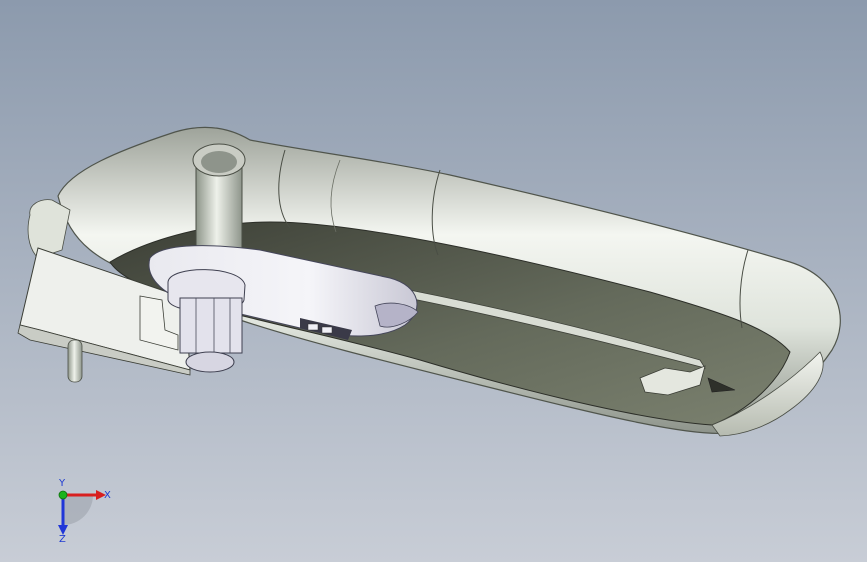 This screenshot has width=867, height=562. Describe the element at coordinates (62, 539) in the screenshot. I see `z-axis-label: Z` at that location.